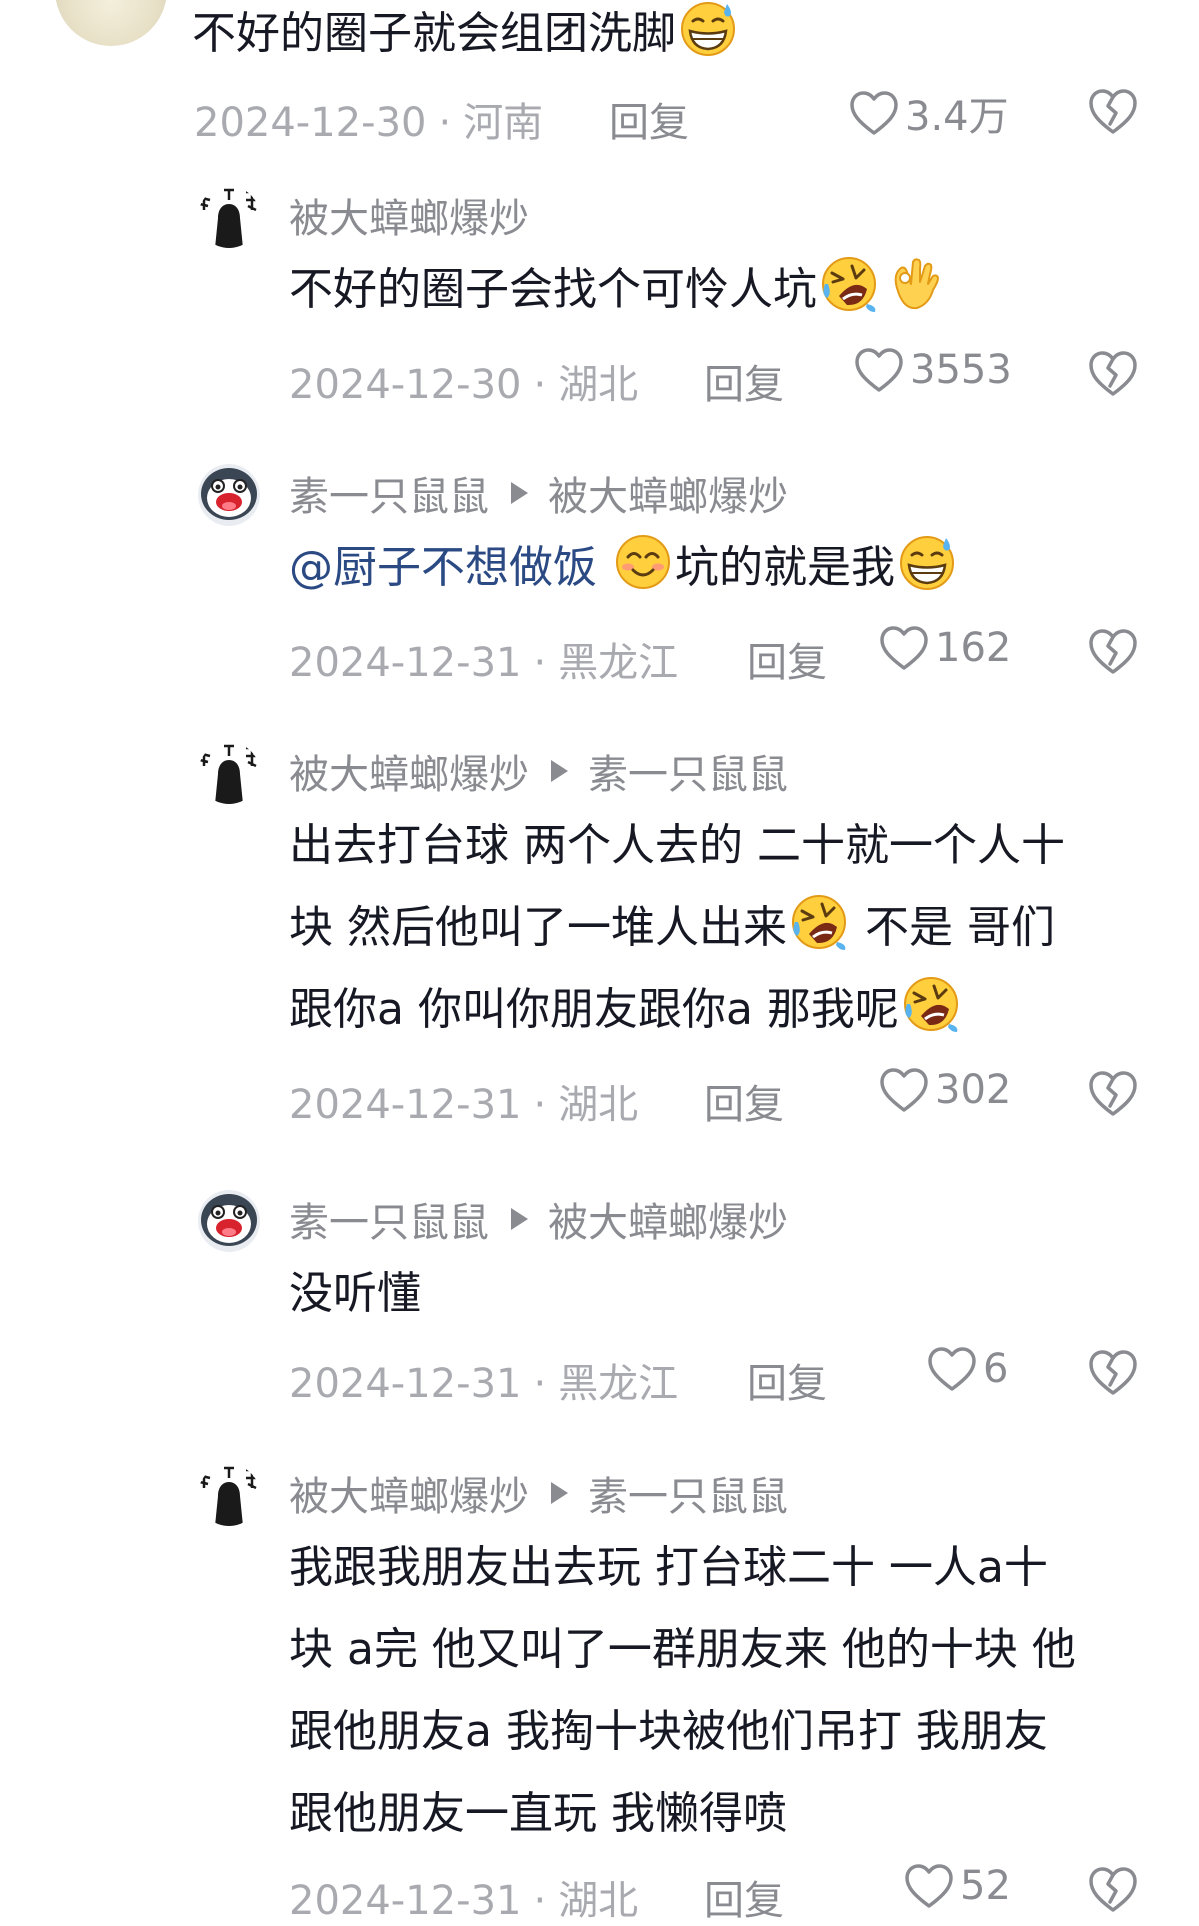 The width and height of the screenshot is (1199, 1926). I want to click on like-count: 3553, so click(961, 370).